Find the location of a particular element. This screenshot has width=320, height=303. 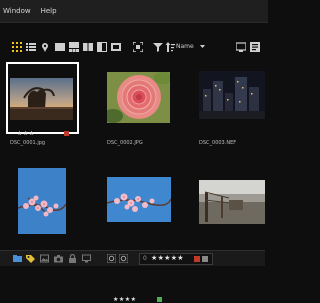

menu-window: Window is located at coordinates (17, 11).